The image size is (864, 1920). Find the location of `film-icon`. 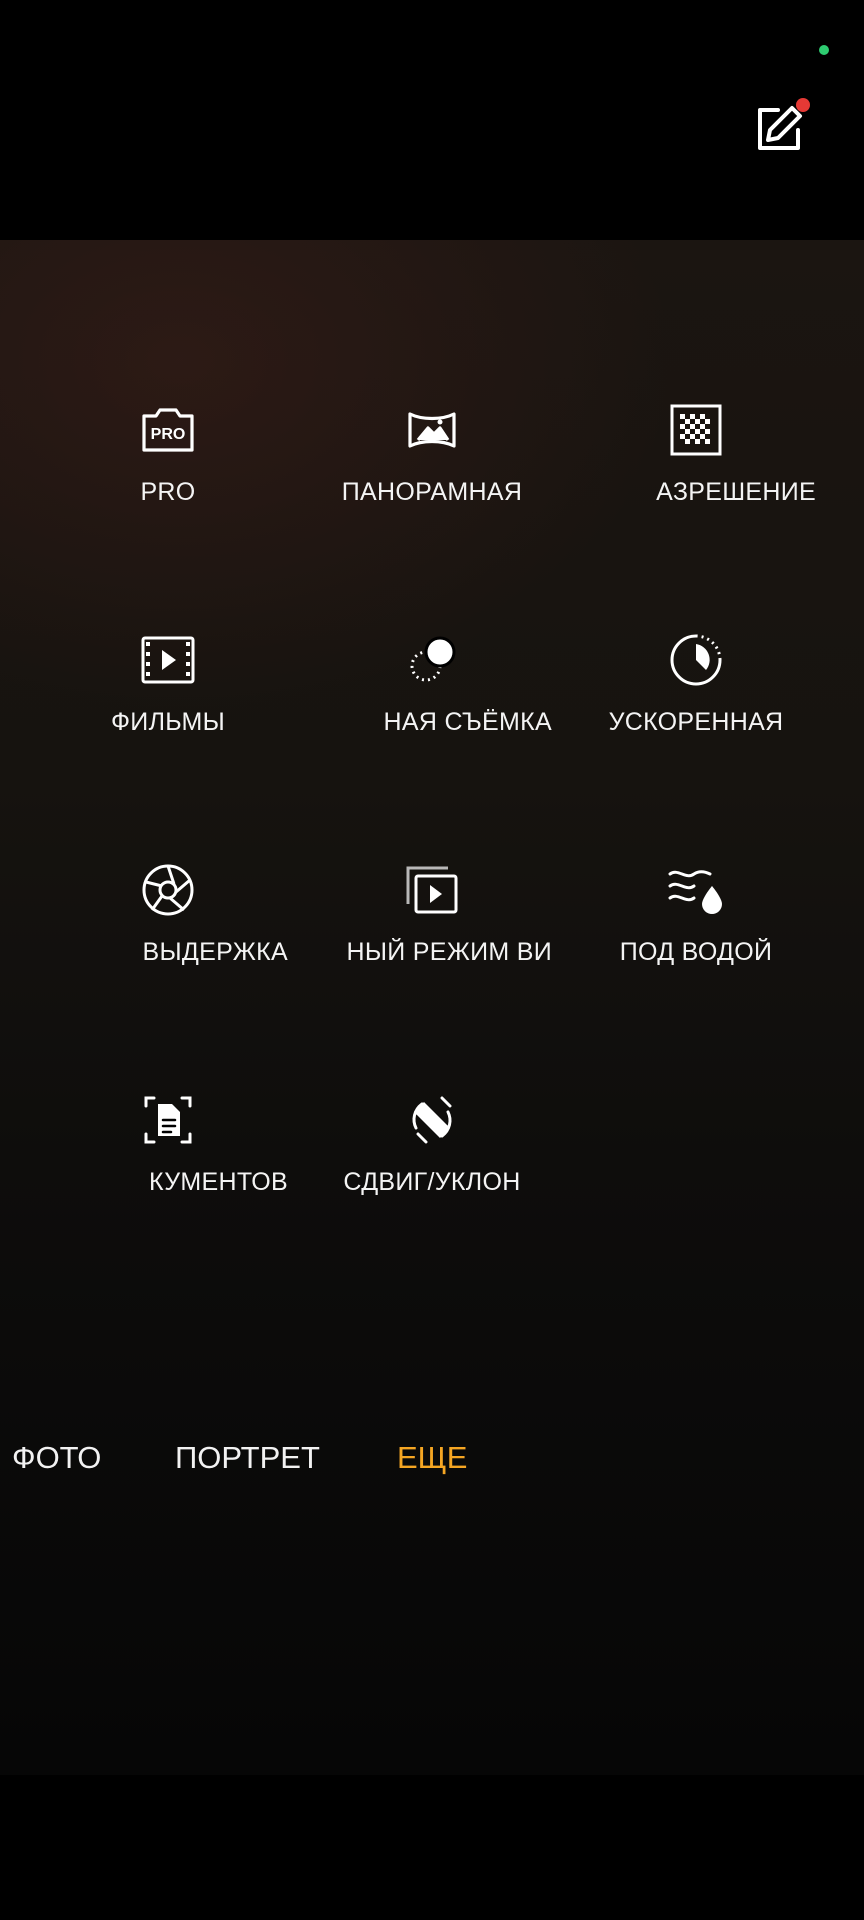

film-icon is located at coordinates (168, 660).